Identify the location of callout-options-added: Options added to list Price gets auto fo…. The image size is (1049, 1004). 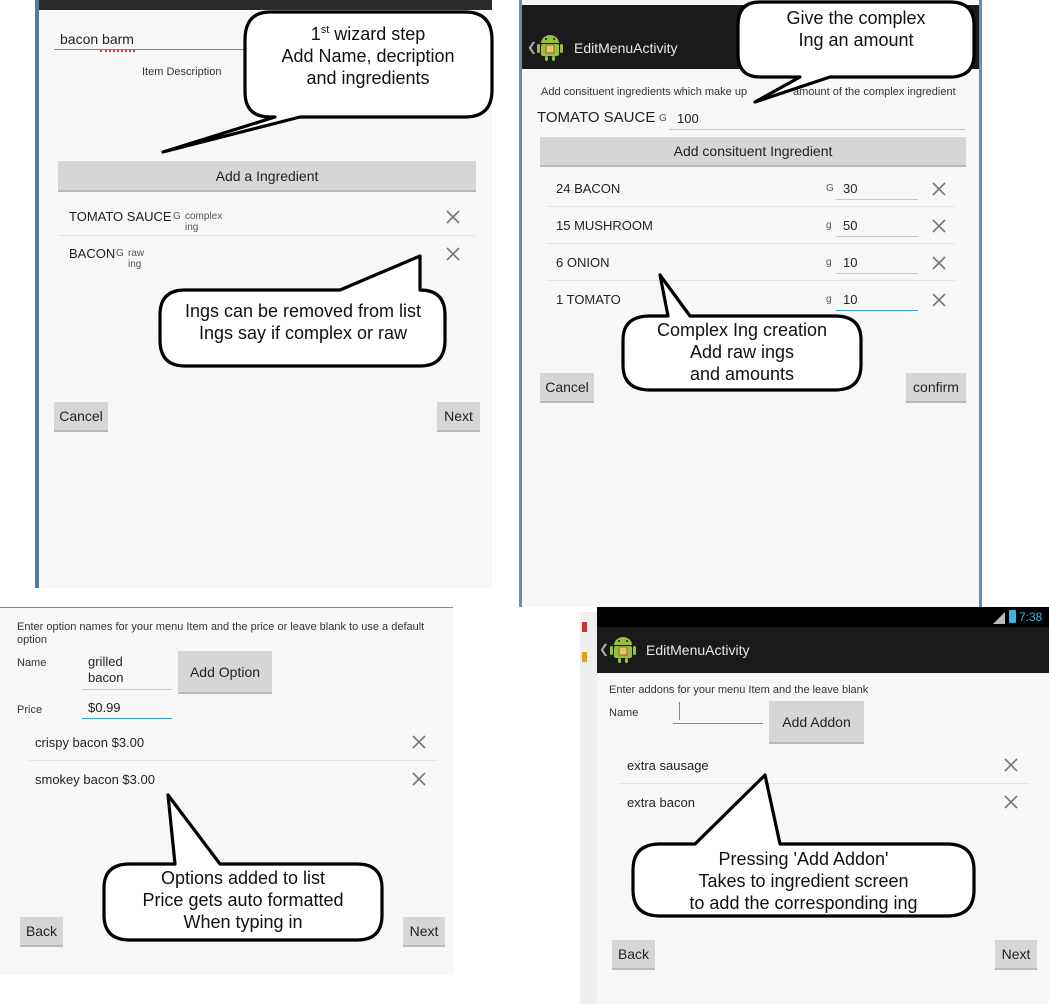
(243, 900).